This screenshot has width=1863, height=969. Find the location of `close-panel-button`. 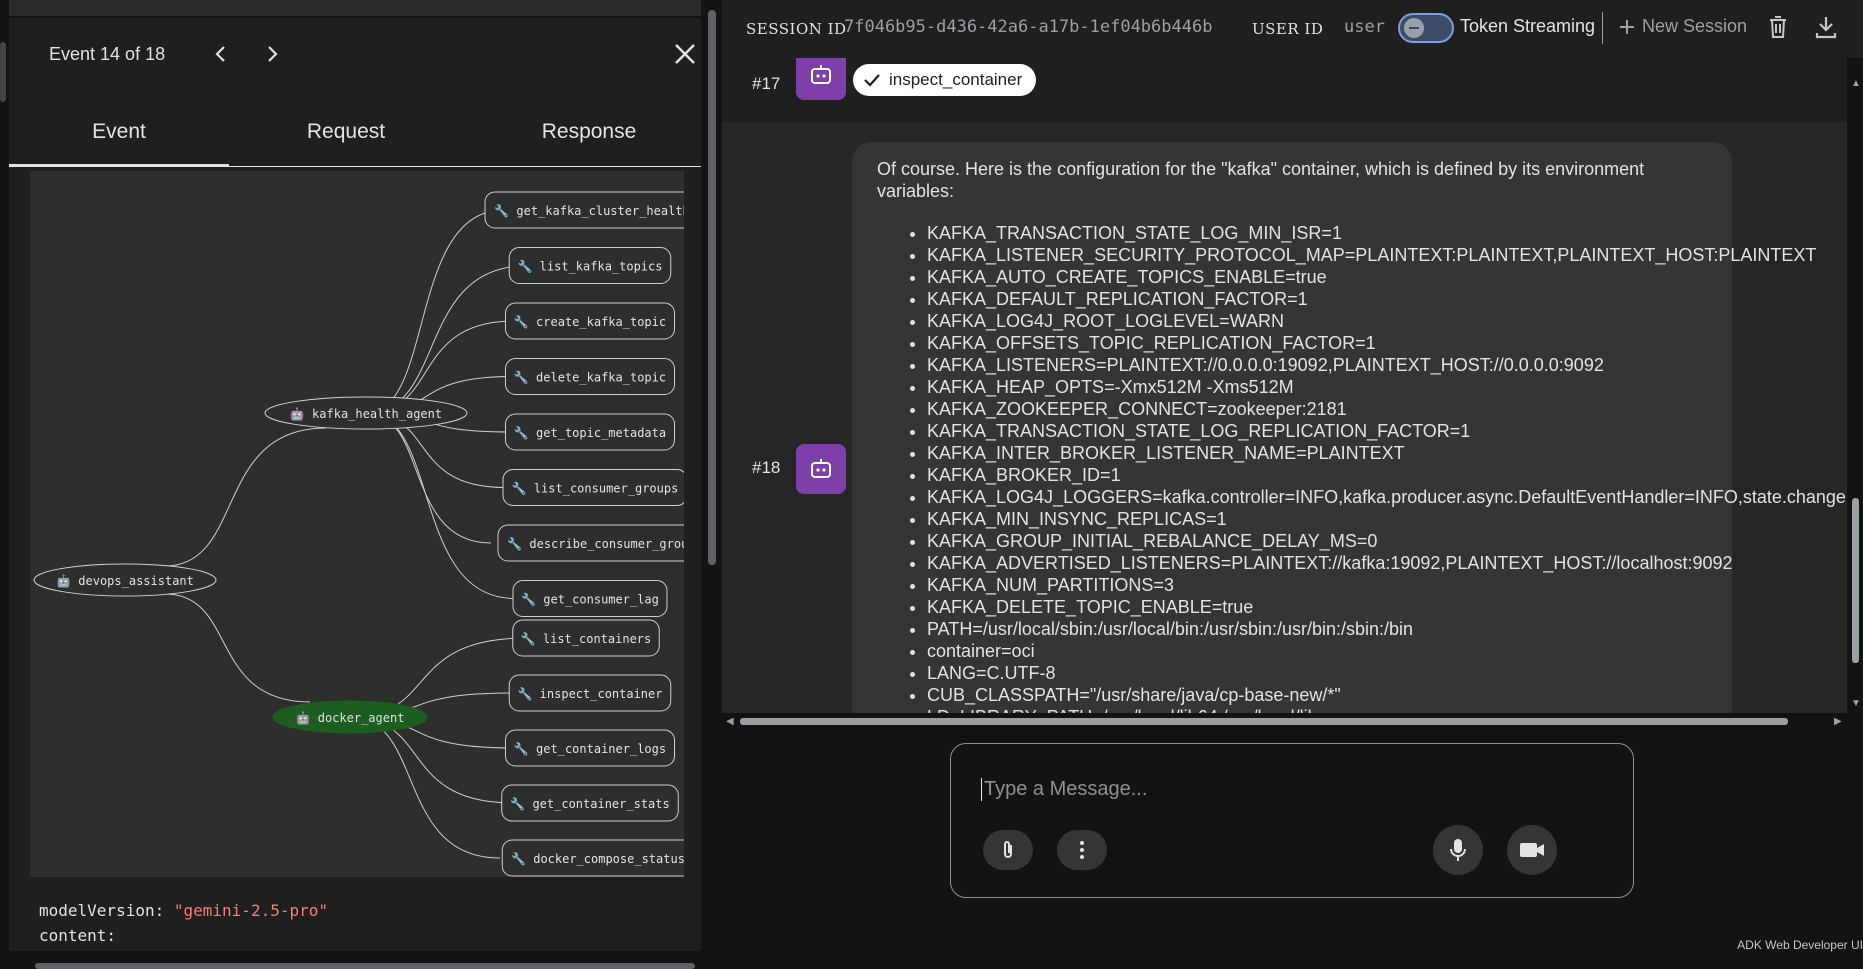

close-panel-button is located at coordinates (685, 54).